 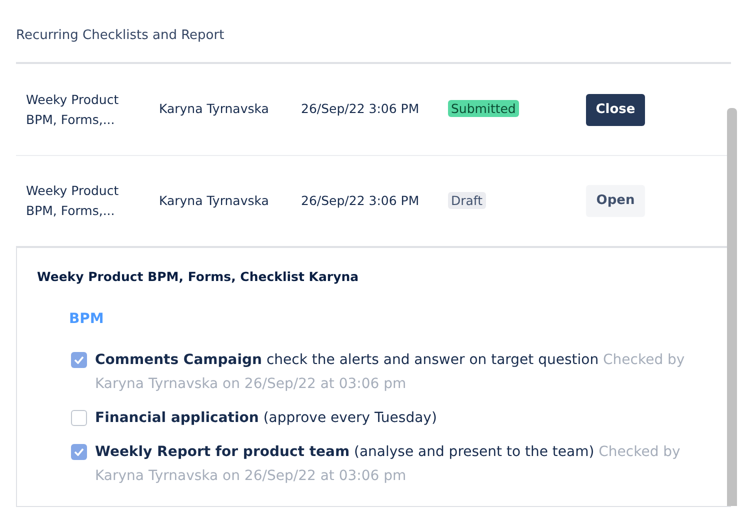 I want to click on status-badge: Submitted, so click(x=483, y=109).